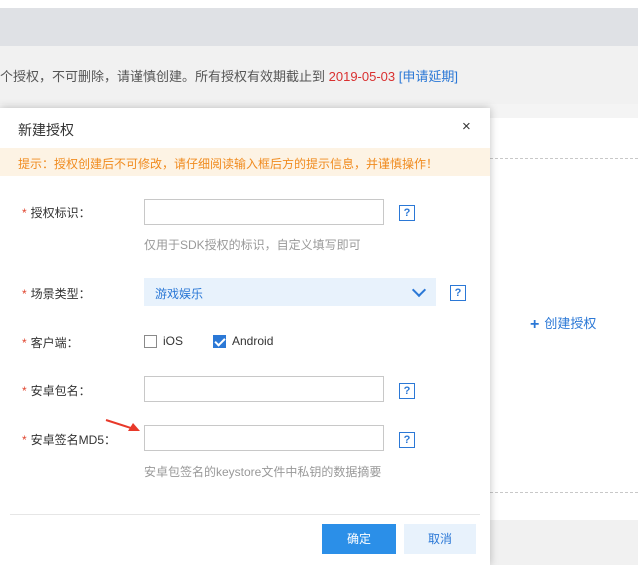 This screenshot has width=638, height=565. What do you see at coordinates (535, 324) in the screenshot?
I see `plus-icon: +` at bounding box center [535, 324].